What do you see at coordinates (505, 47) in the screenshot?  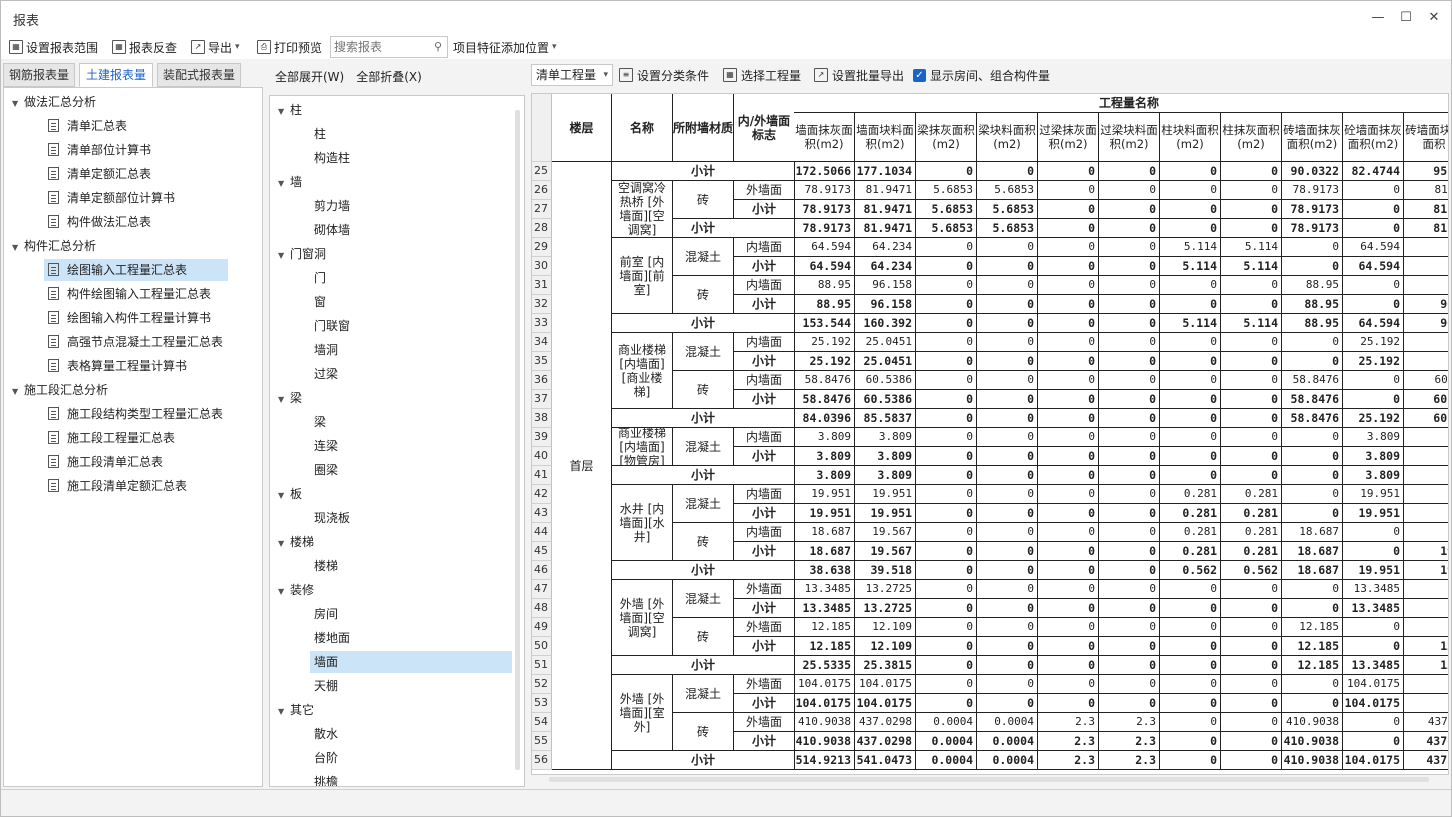 I see `feature-position-dropdown: 项目特征添加位置 ▾` at bounding box center [505, 47].